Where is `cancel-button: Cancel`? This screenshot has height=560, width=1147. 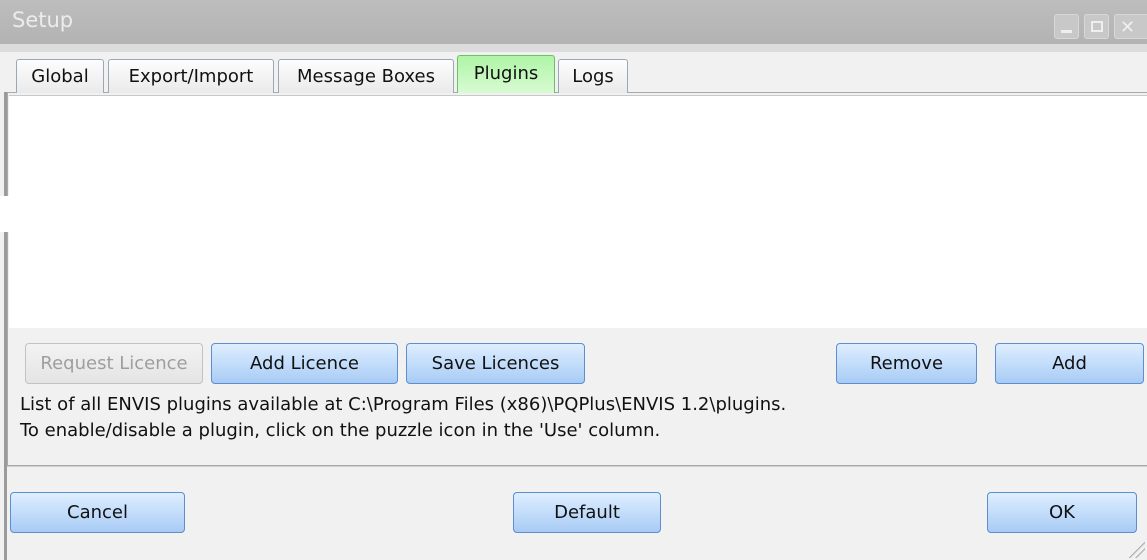 cancel-button: Cancel is located at coordinates (97, 512).